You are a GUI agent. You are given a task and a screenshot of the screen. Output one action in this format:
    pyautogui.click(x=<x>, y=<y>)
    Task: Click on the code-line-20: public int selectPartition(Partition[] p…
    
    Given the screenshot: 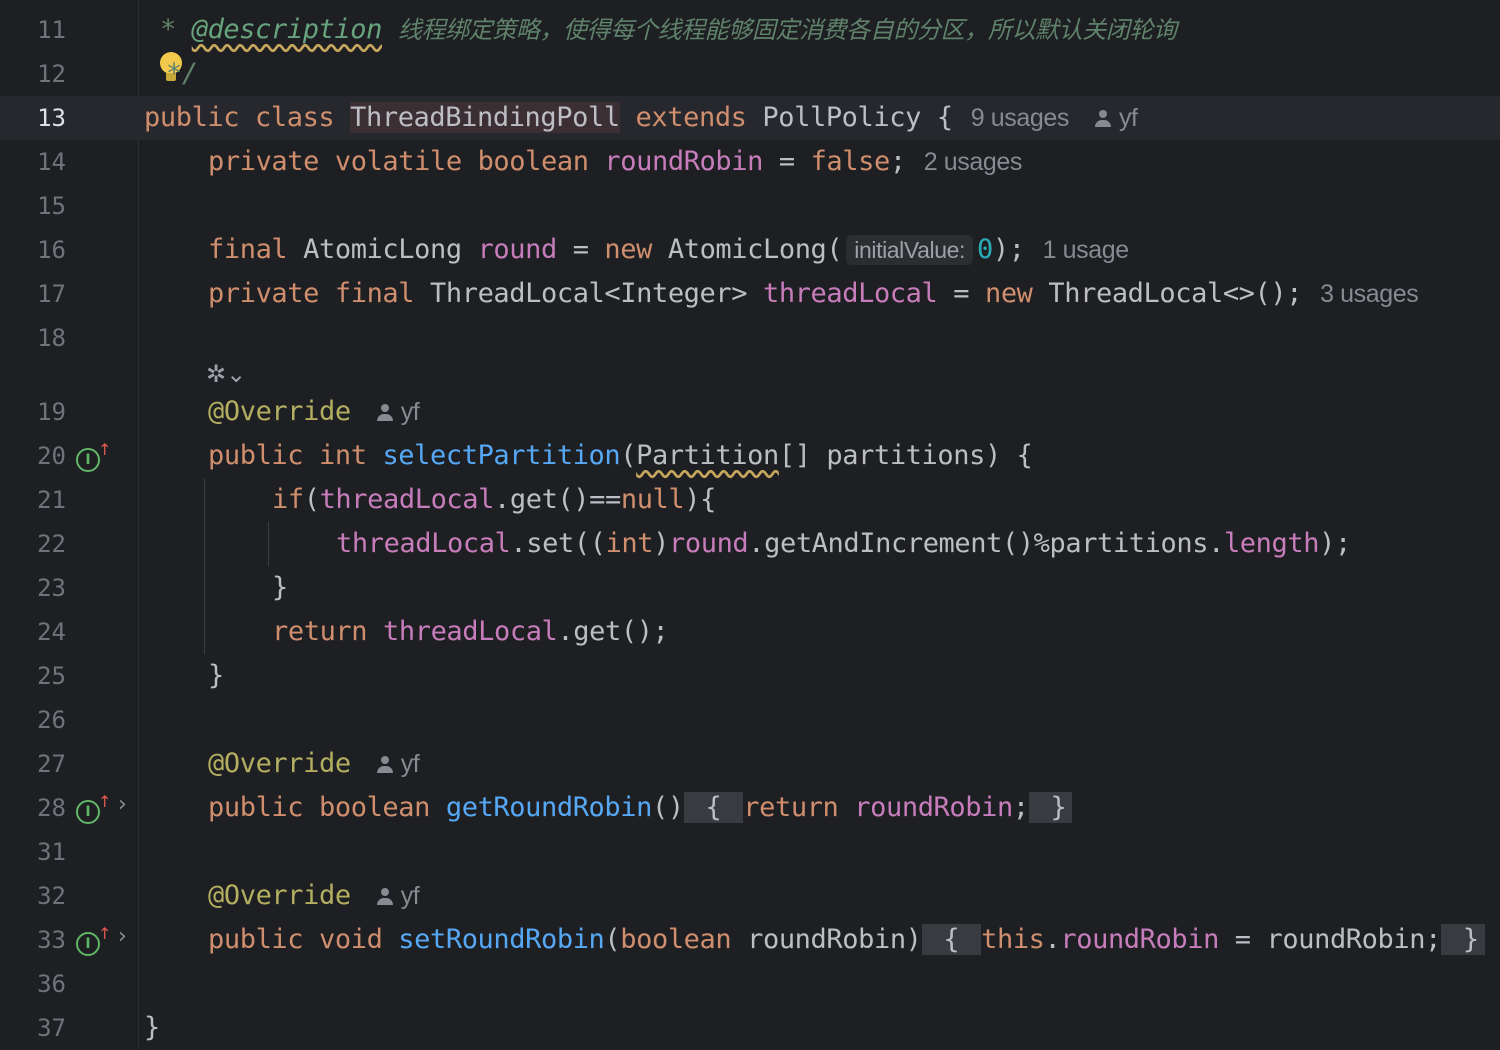 What is the action you would take?
    pyautogui.click(x=620, y=456)
    